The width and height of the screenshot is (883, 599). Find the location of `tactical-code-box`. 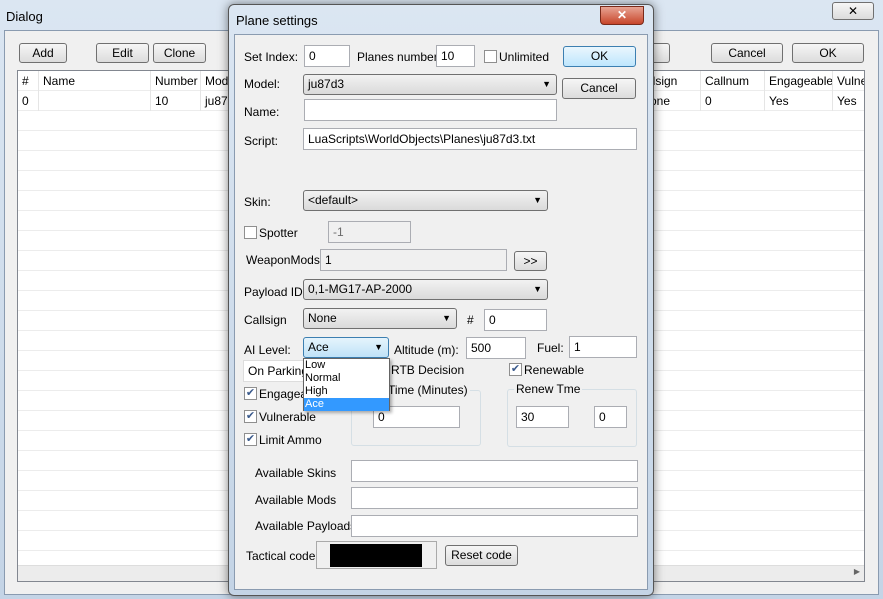

tactical-code-box is located at coordinates (376, 555).